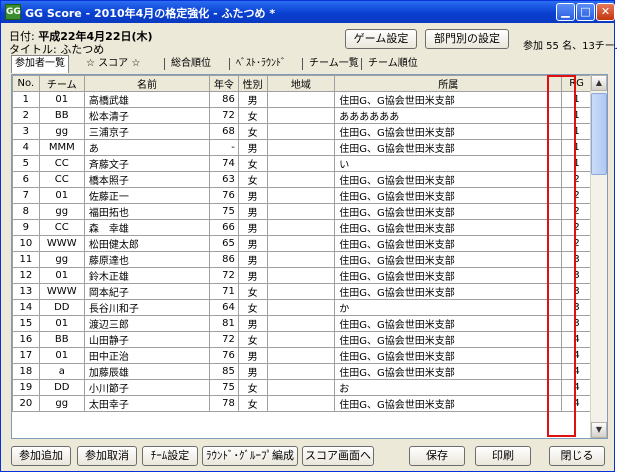 The height and width of the screenshot is (474, 617). I want to click on table-row: 8 gg 福田拓也 75 男 住田G、G協会世田米支部 2, so click(302, 211).